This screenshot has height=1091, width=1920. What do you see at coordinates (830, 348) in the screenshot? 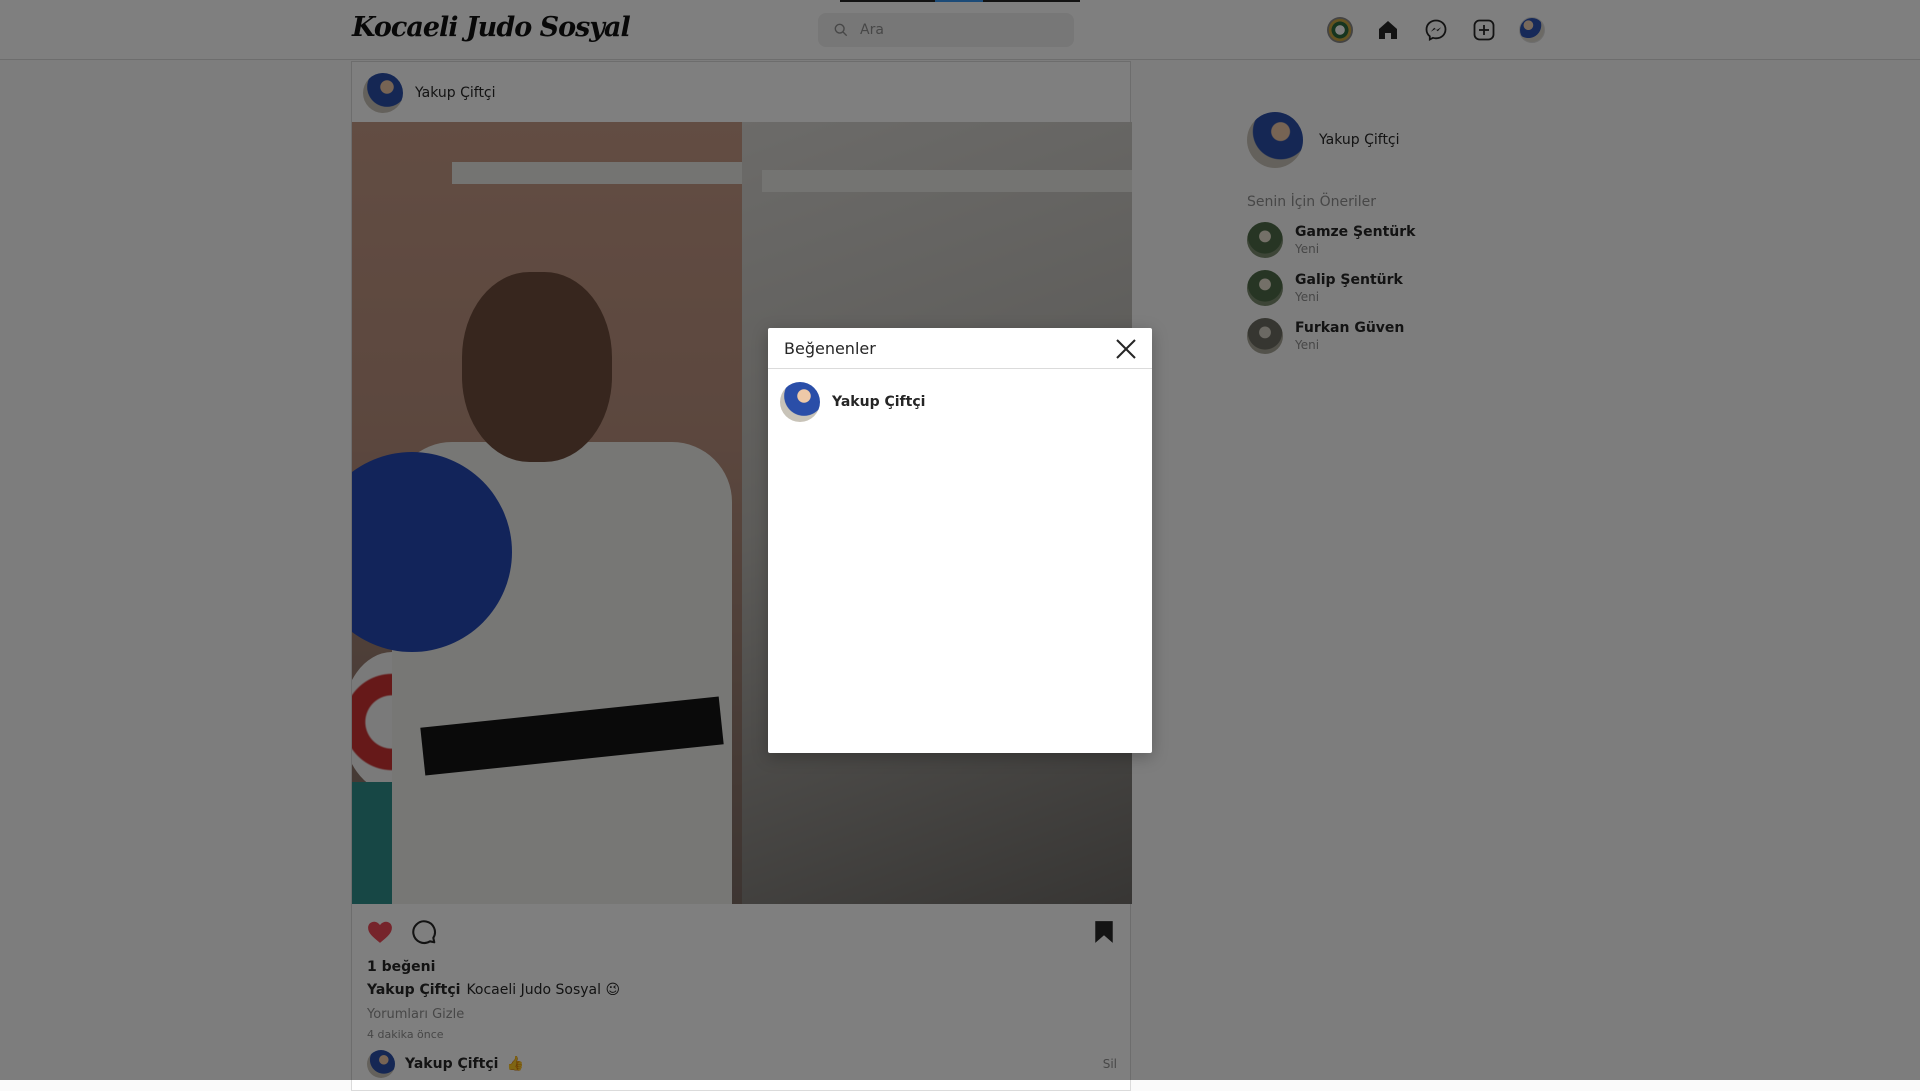
I see `likes-modal-title: Beğenenler` at bounding box center [830, 348].